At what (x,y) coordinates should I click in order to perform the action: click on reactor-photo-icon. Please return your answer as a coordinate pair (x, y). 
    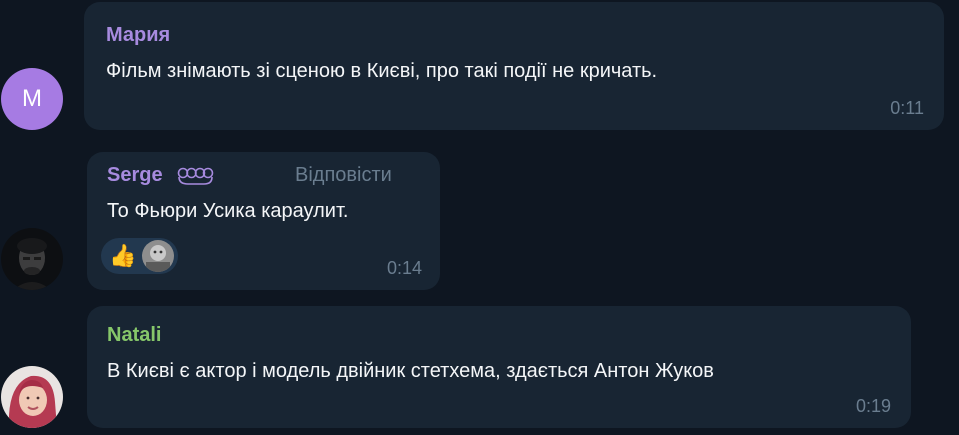
    Looking at the image, I should click on (158, 256).